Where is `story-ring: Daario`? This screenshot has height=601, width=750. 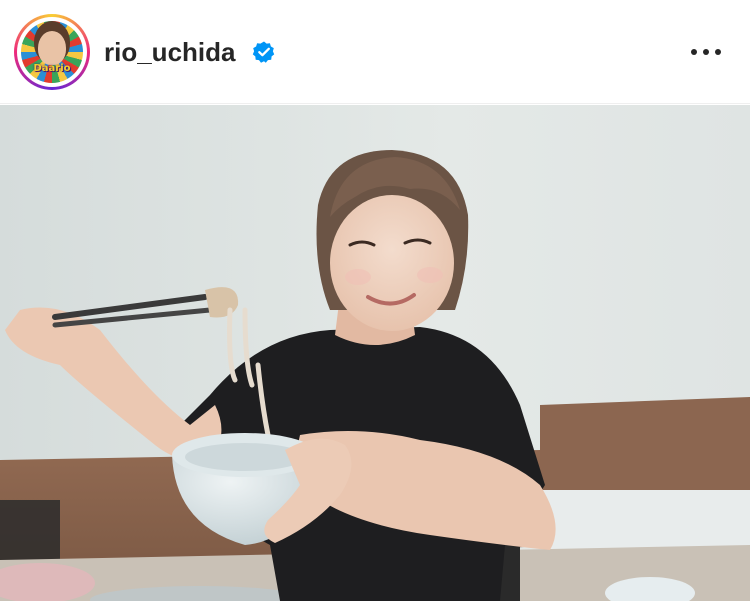 story-ring: Daario is located at coordinates (52, 52).